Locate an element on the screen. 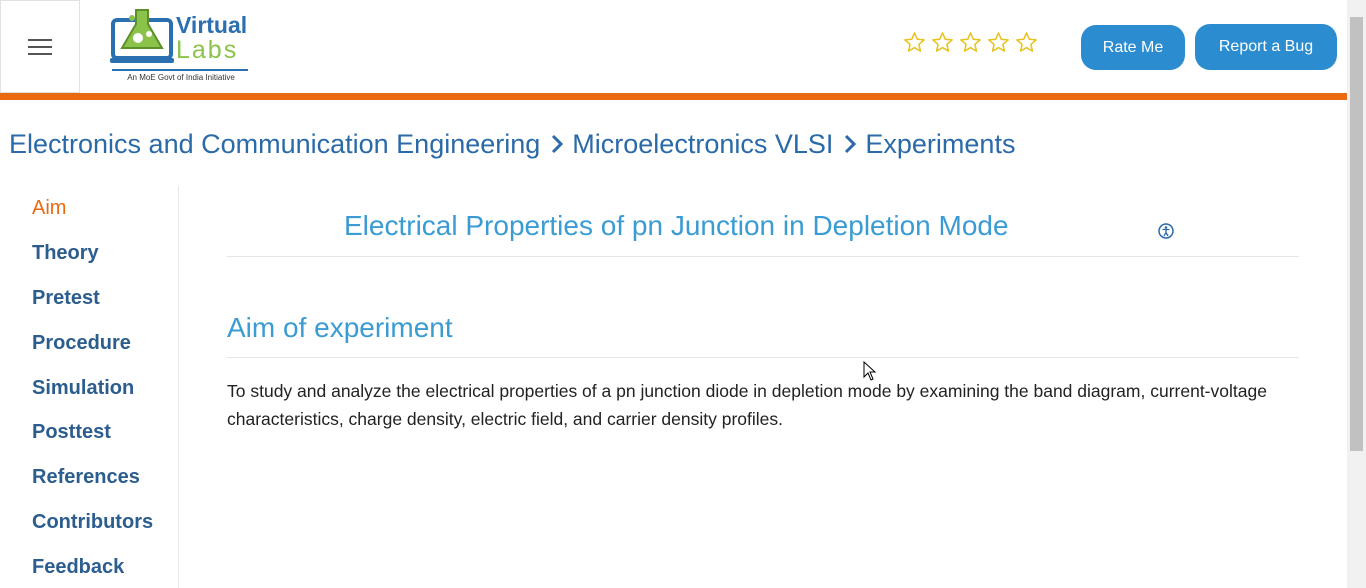  section-divider is located at coordinates (763, 357).